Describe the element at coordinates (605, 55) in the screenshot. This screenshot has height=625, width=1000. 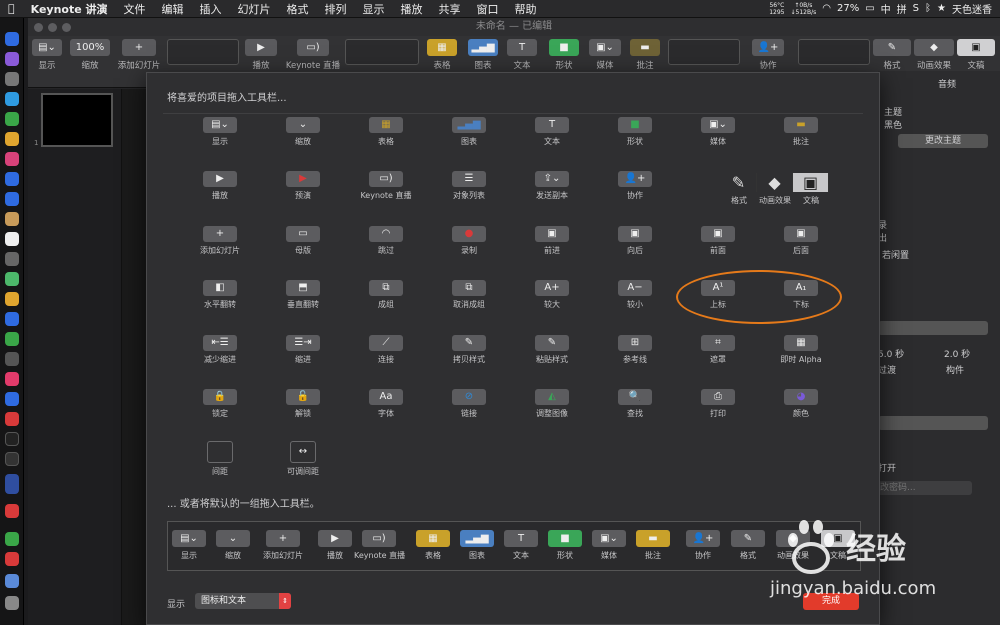
I see `toolbar-media: ▣⌄ 媒体` at that location.